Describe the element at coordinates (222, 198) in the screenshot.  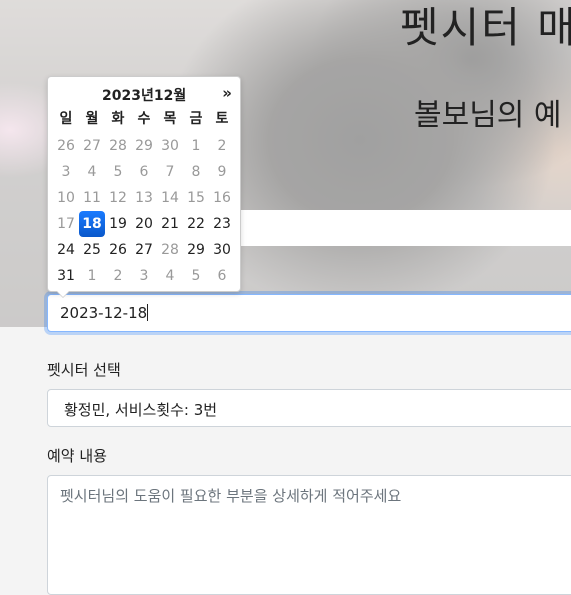
I see `calendar-day: 16` at that location.